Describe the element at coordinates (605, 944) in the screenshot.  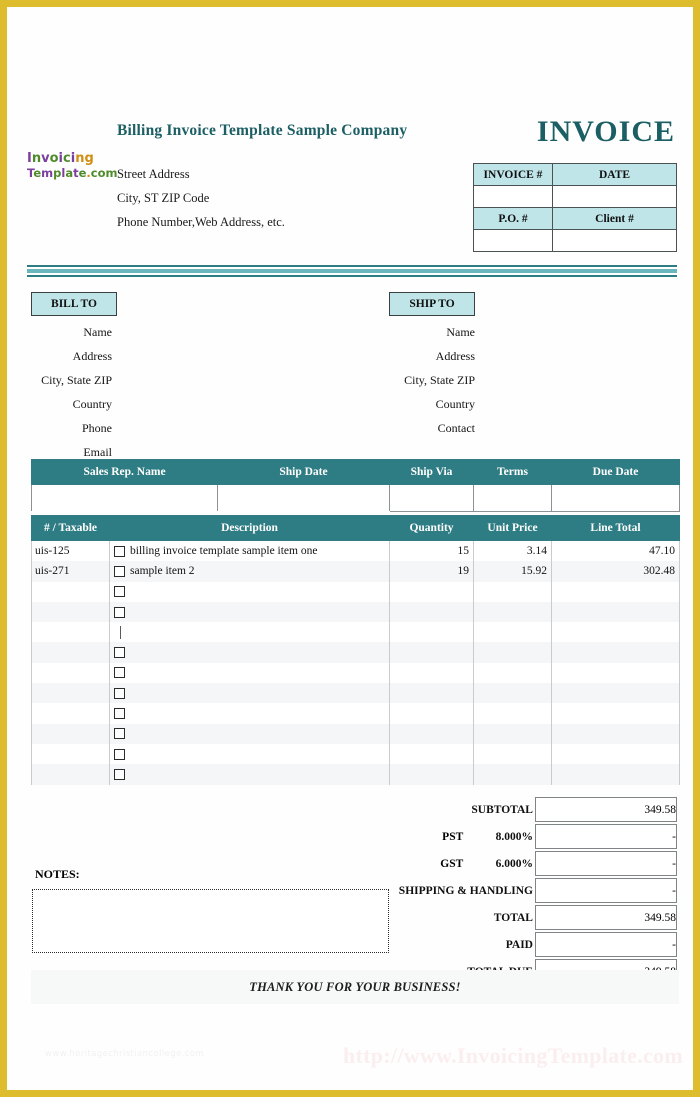
I see `paid-value: -` at that location.